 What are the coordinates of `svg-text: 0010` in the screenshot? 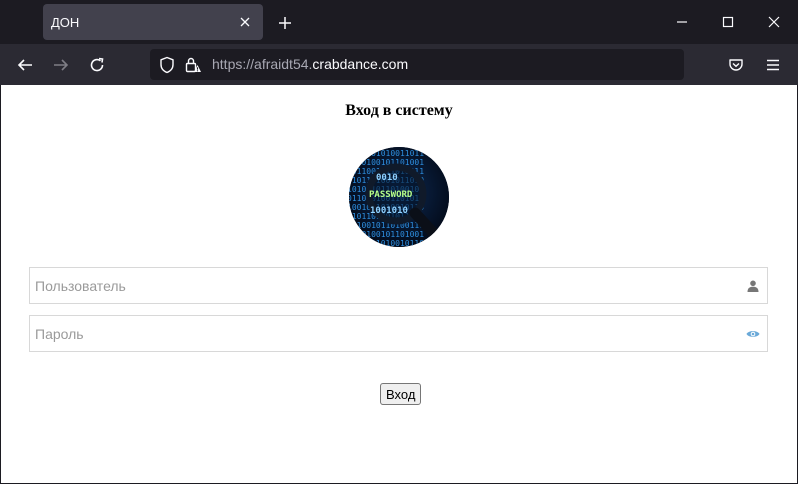 It's located at (387, 178).